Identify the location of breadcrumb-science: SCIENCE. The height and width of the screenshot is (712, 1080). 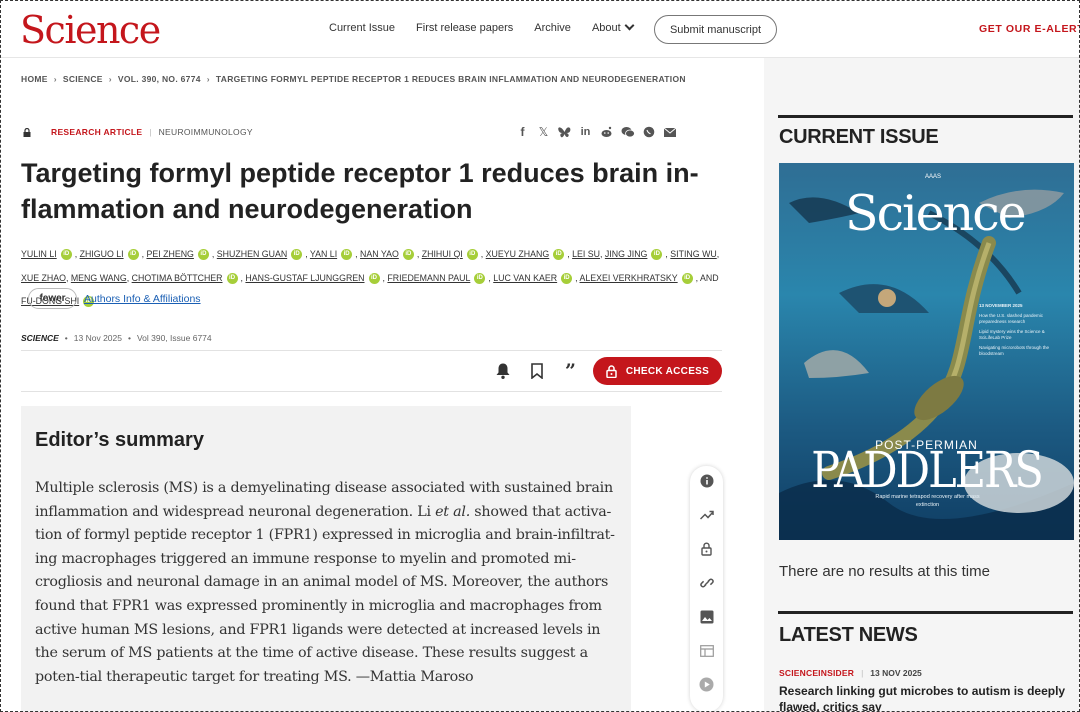
(83, 79).